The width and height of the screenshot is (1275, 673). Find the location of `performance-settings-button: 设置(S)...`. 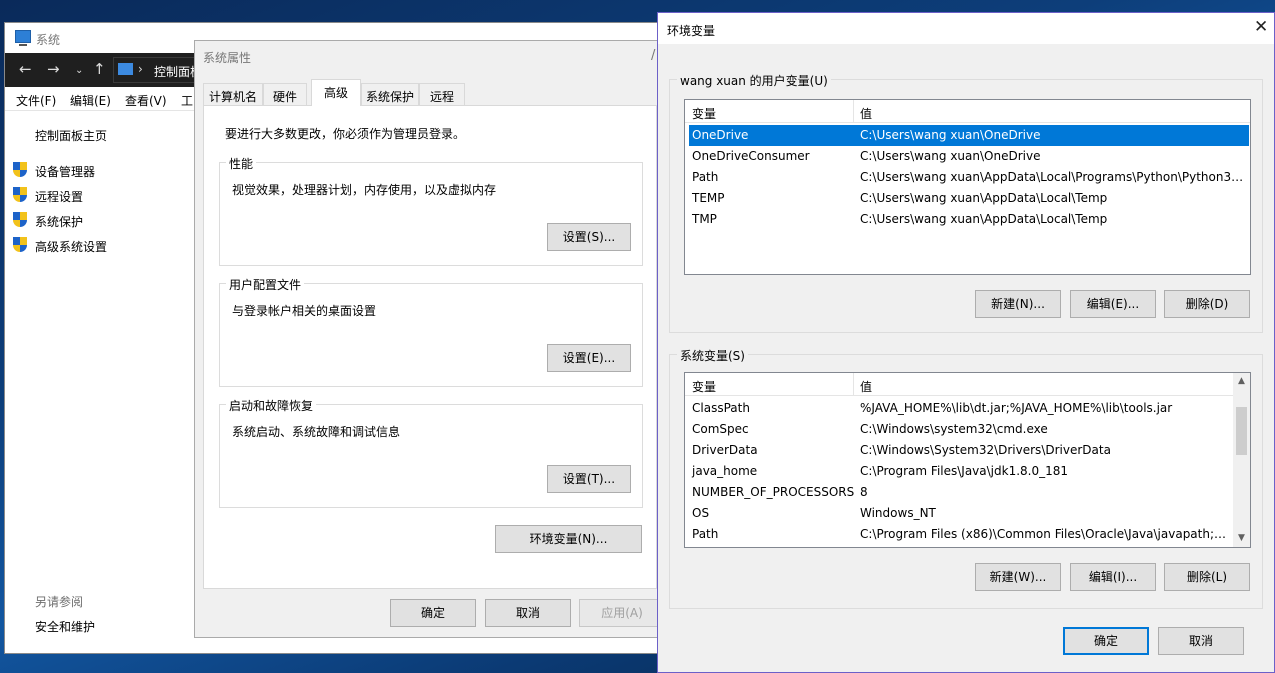

performance-settings-button: 设置(S)... is located at coordinates (589, 237).